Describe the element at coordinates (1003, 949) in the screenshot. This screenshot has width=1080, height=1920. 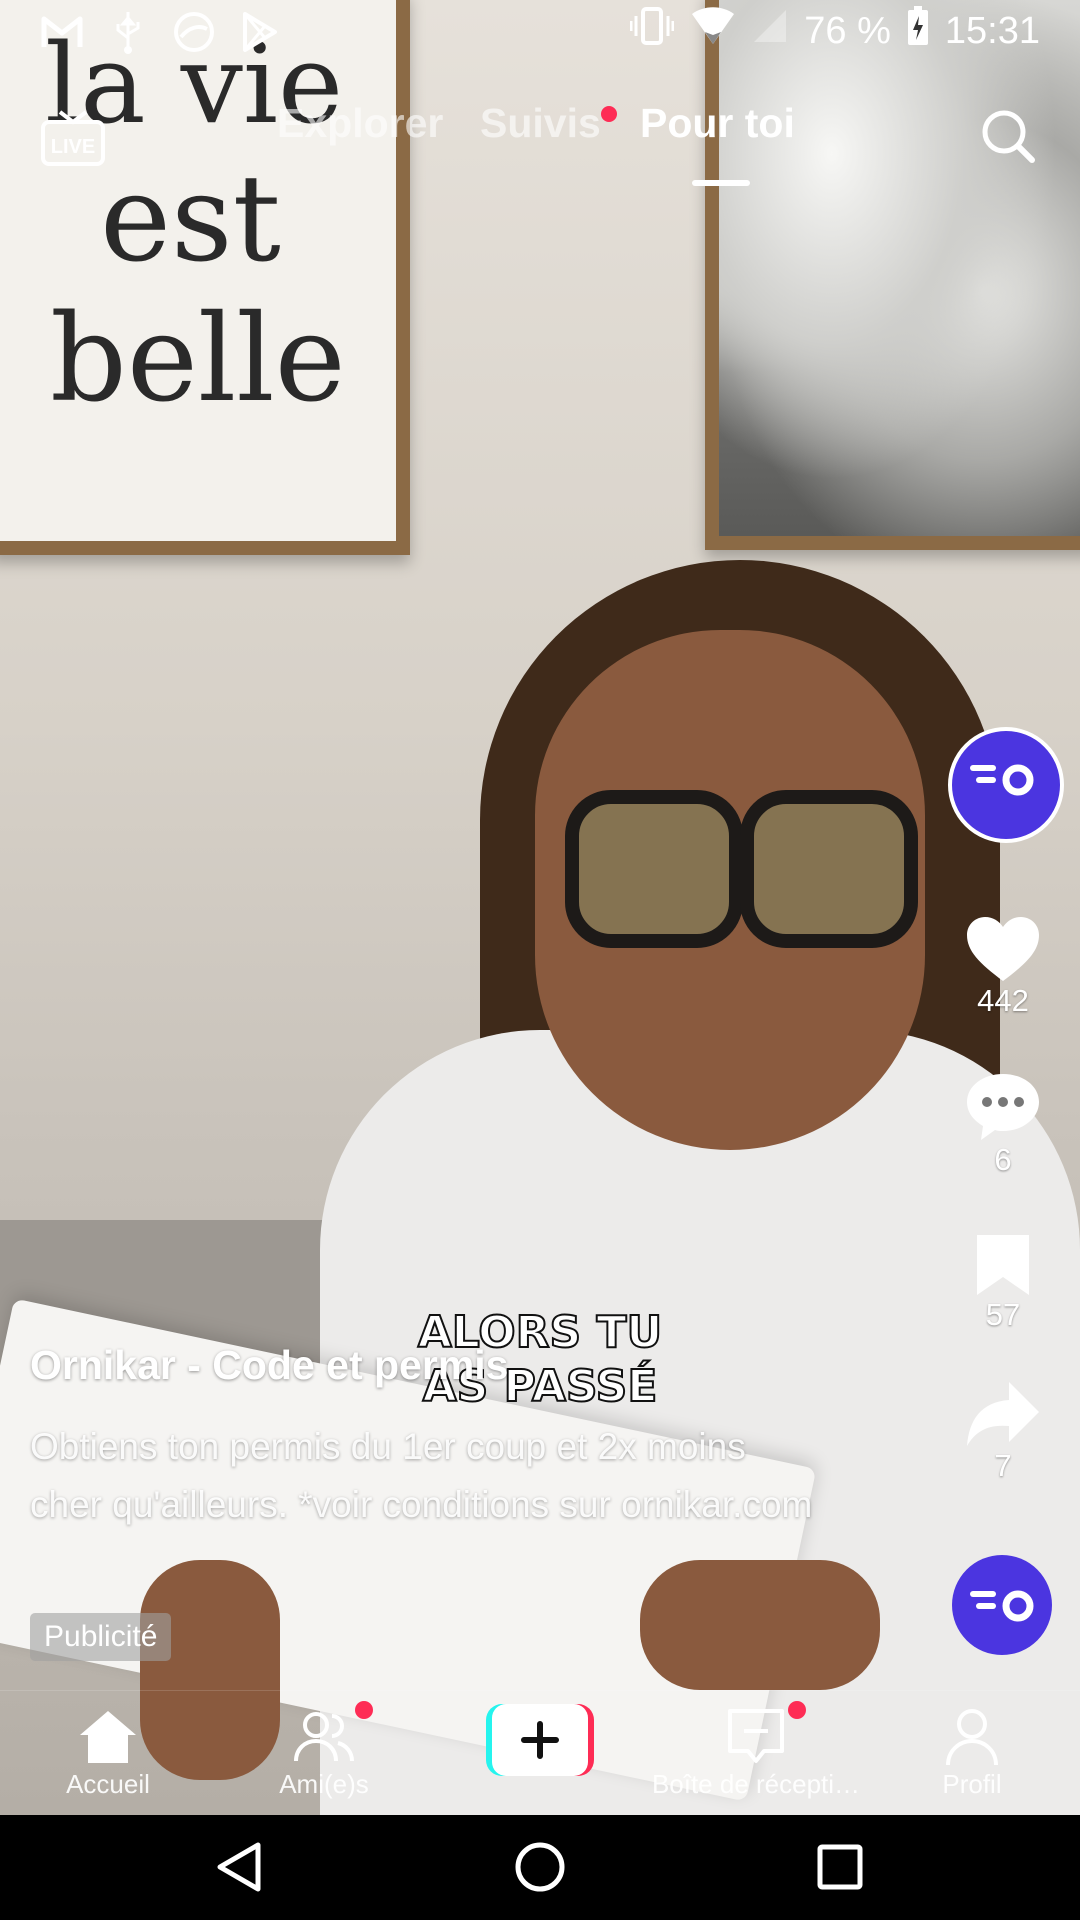
I see `heart-icon` at that location.